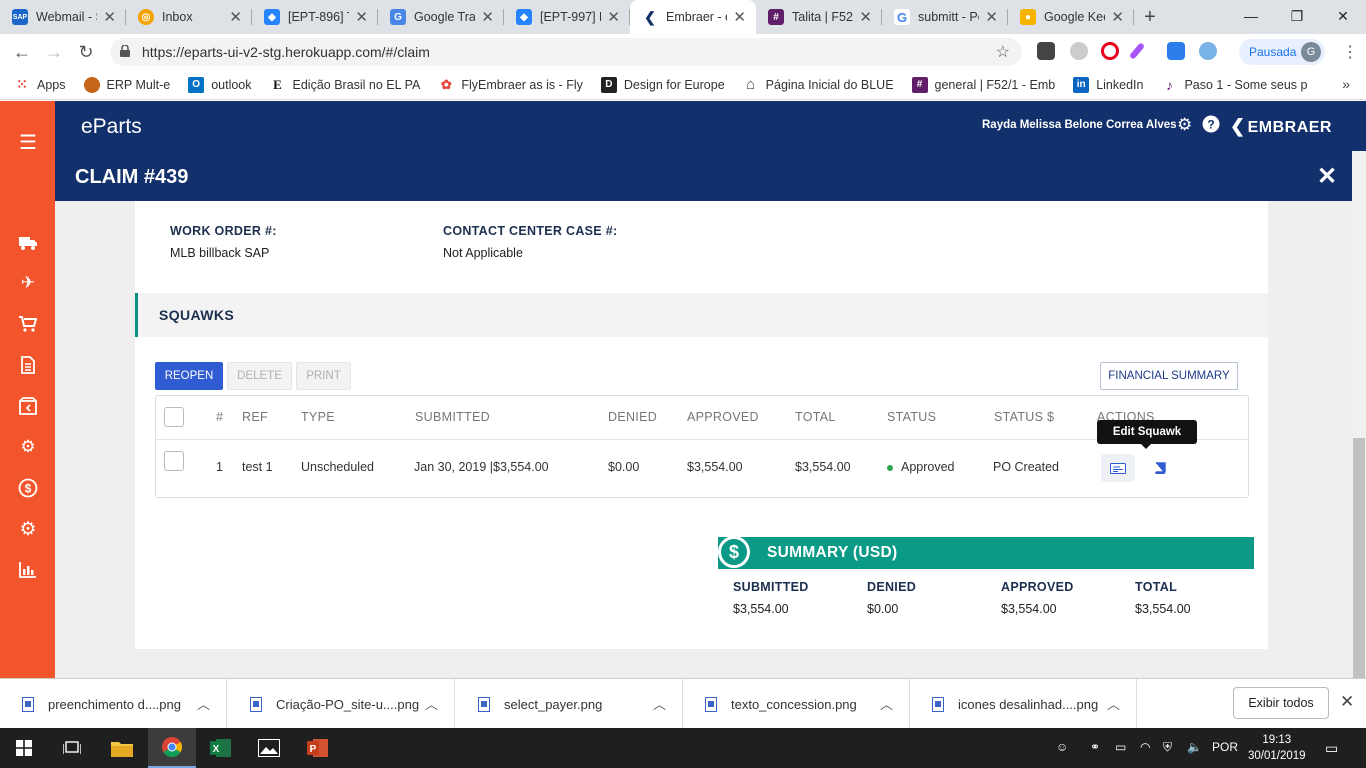 The width and height of the screenshot is (1366, 768). Describe the element at coordinates (510, 84) in the screenshot. I see `bookmark-item: ✿ FlyEmbraer as is - Fly` at that location.